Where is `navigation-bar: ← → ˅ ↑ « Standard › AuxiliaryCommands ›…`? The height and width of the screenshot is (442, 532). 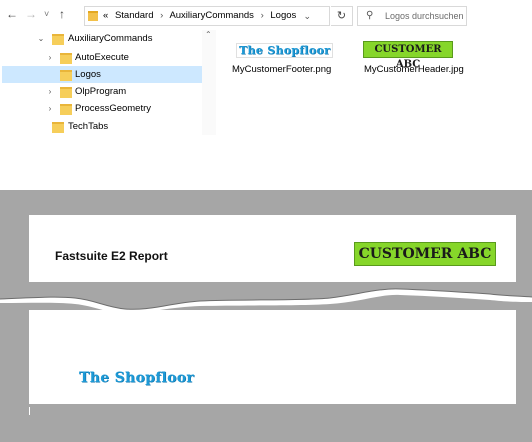
navigation-bar: ← → ˅ ↑ « Standard › AuxiliaryCommands ›… is located at coordinates (266, 15).